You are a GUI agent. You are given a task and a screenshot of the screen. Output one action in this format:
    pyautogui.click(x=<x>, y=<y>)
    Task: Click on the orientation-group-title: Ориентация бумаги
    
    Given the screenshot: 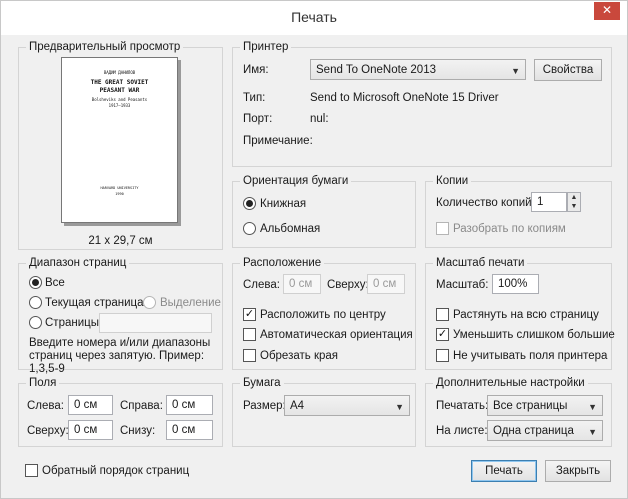 What is the action you would take?
    pyautogui.click(x=296, y=181)
    